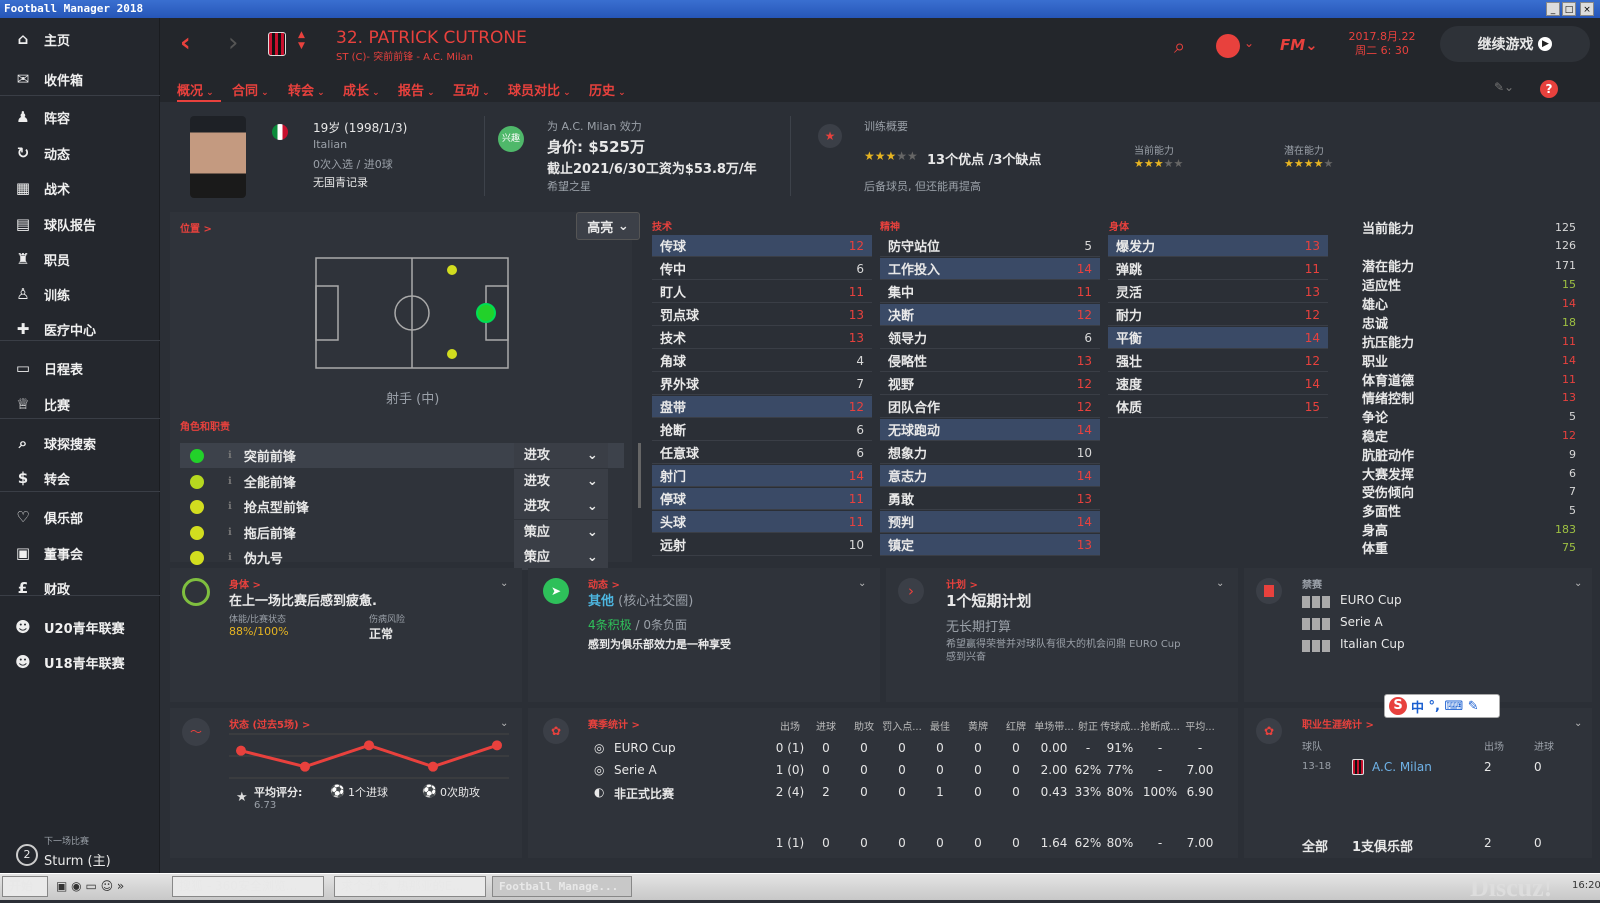 The height and width of the screenshot is (903, 1600). I want to click on role-row: ℹ 全能前锋 进攻 ⌄, so click(402, 481).